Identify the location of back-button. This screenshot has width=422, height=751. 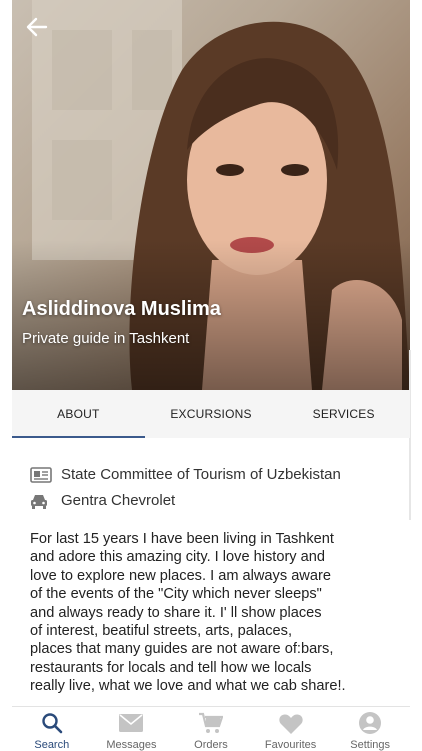
(40, 30).